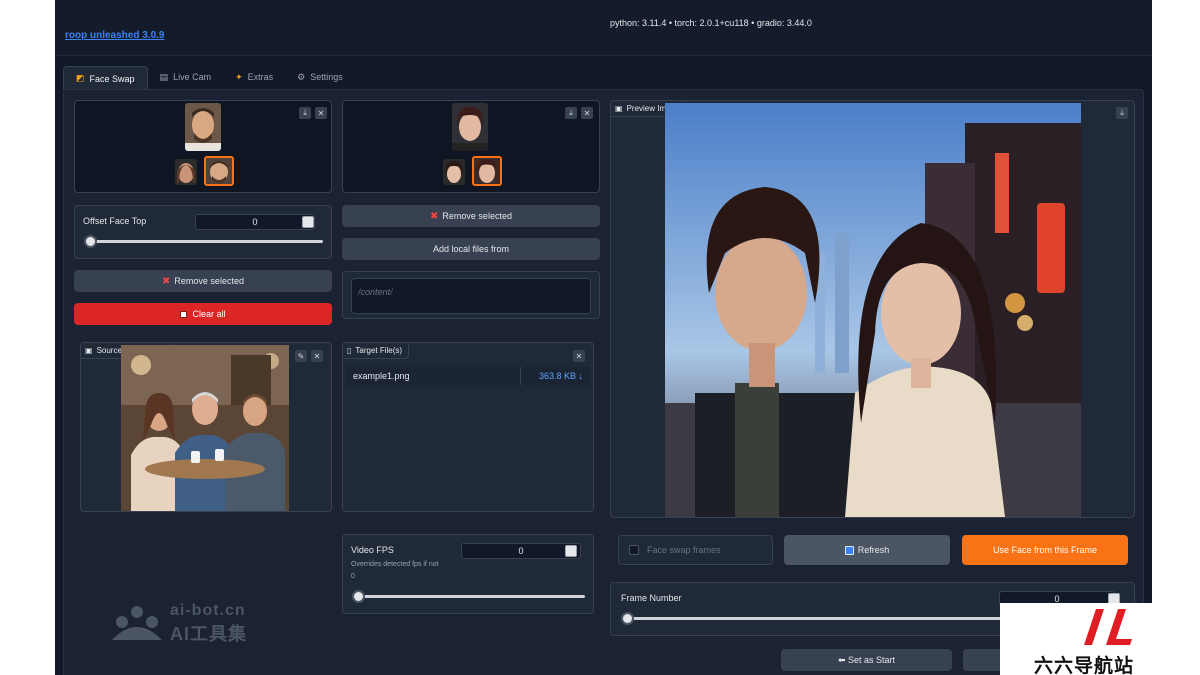 The height and width of the screenshot is (675, 1200). I want to click on local-path-textarea: /content/, so click(471, 296).